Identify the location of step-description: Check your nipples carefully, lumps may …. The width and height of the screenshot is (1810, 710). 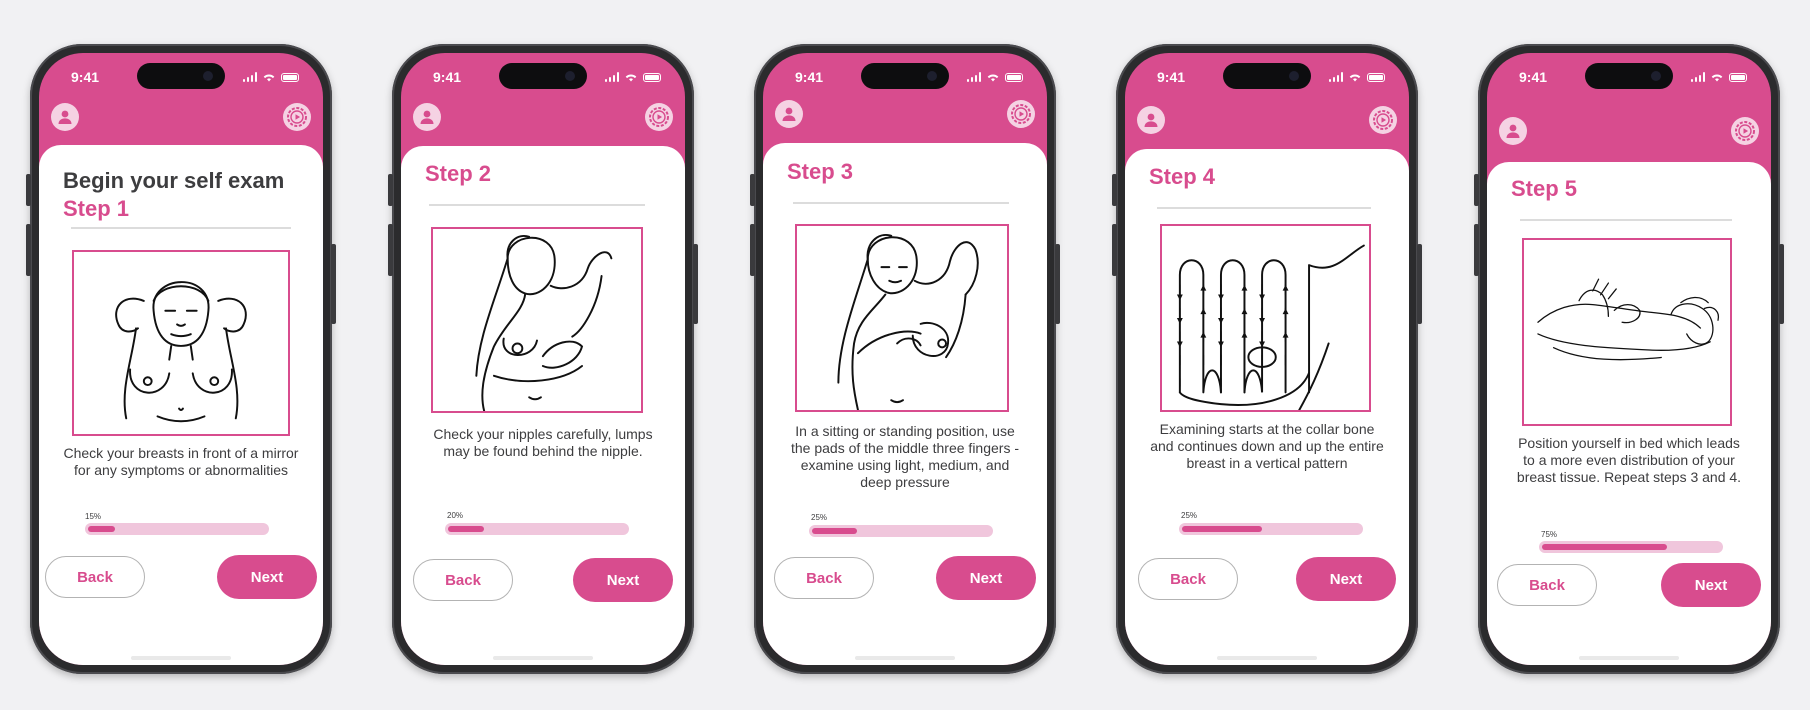
(543, 442).